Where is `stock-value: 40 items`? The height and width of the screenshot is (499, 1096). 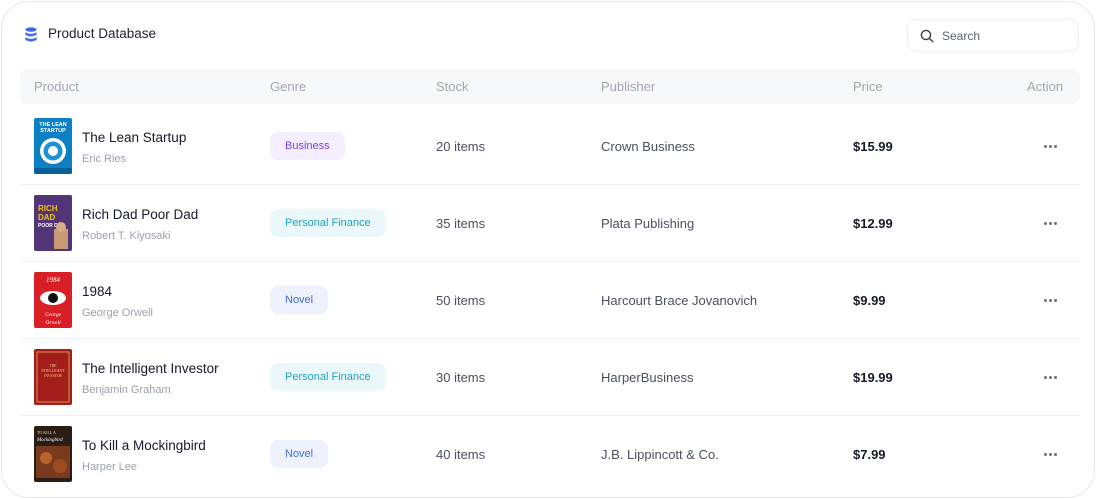
stock-value: 40 items is located at coordinates (461, 454).